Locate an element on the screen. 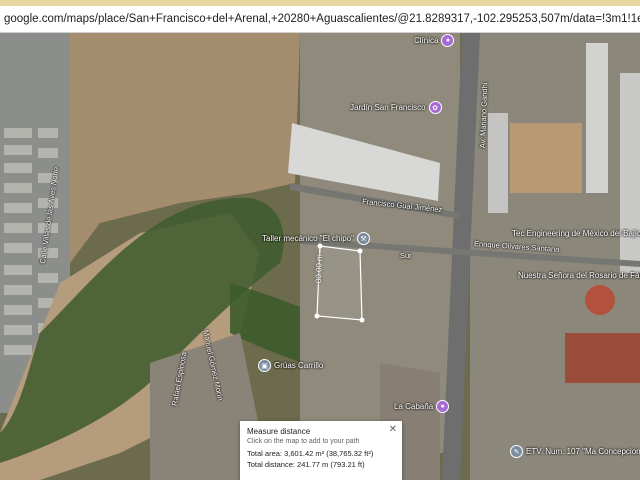 The height and width of the screenshot is (480, 640). business-icon: ▣ is located at coordinates (264, 365).